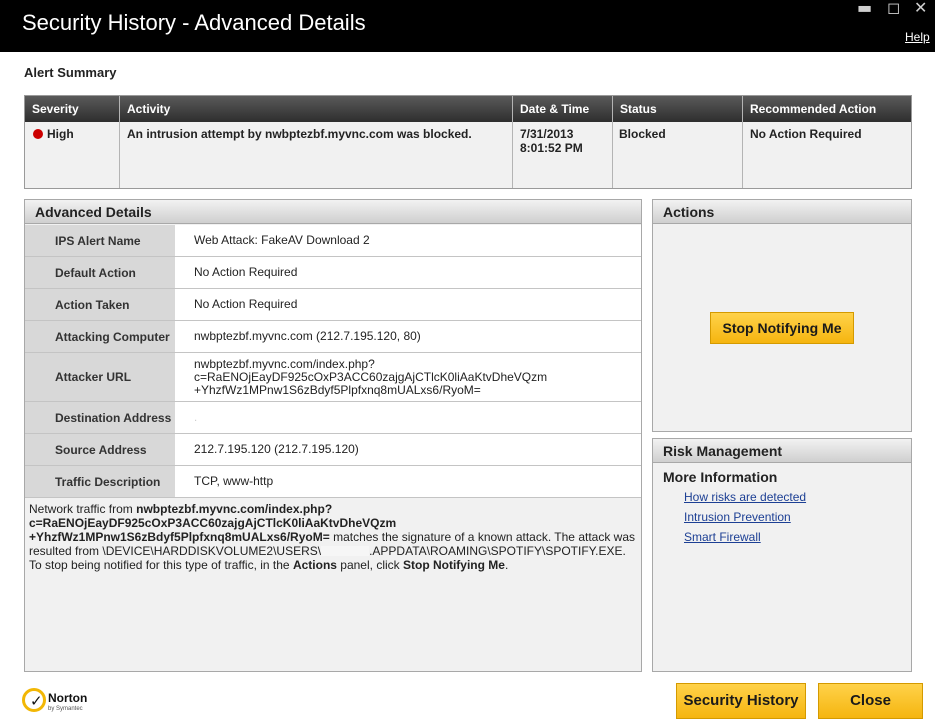  I want to click on date-time-cell: 7/31/2013 8:01:52 PM, so click(551, 141).